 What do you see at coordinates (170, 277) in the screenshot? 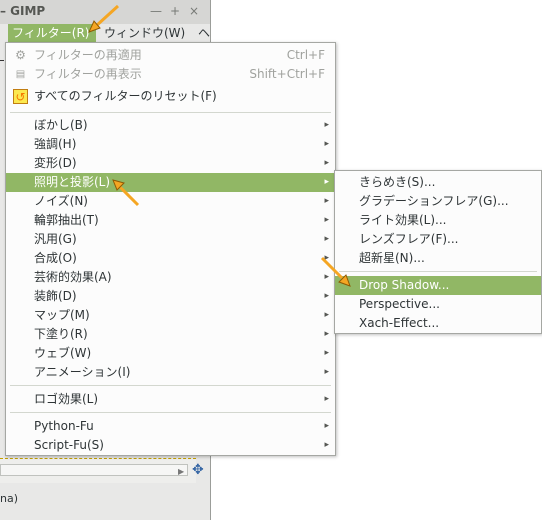
I see `menu-item-artistic: 芸術的効果(A) ▸` at bounding box center [170, 277].